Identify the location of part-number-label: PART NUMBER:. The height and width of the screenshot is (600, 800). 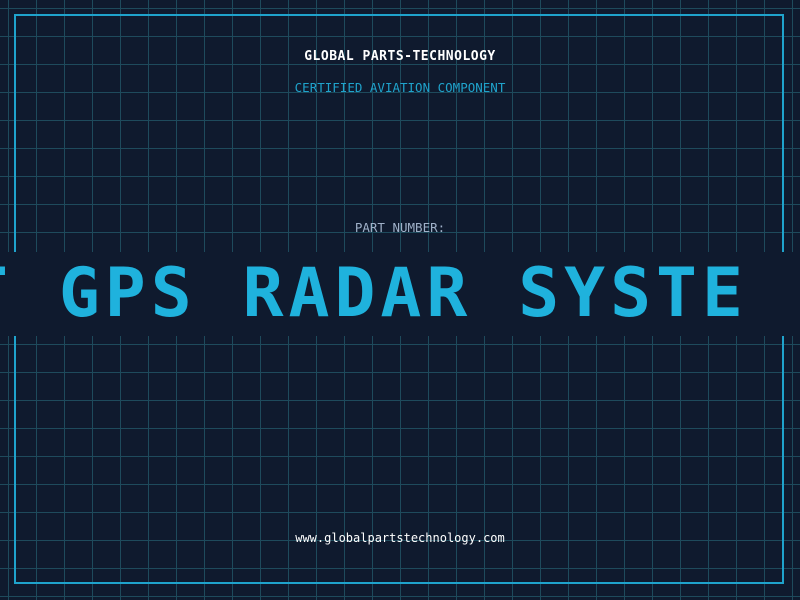
(400, 227).